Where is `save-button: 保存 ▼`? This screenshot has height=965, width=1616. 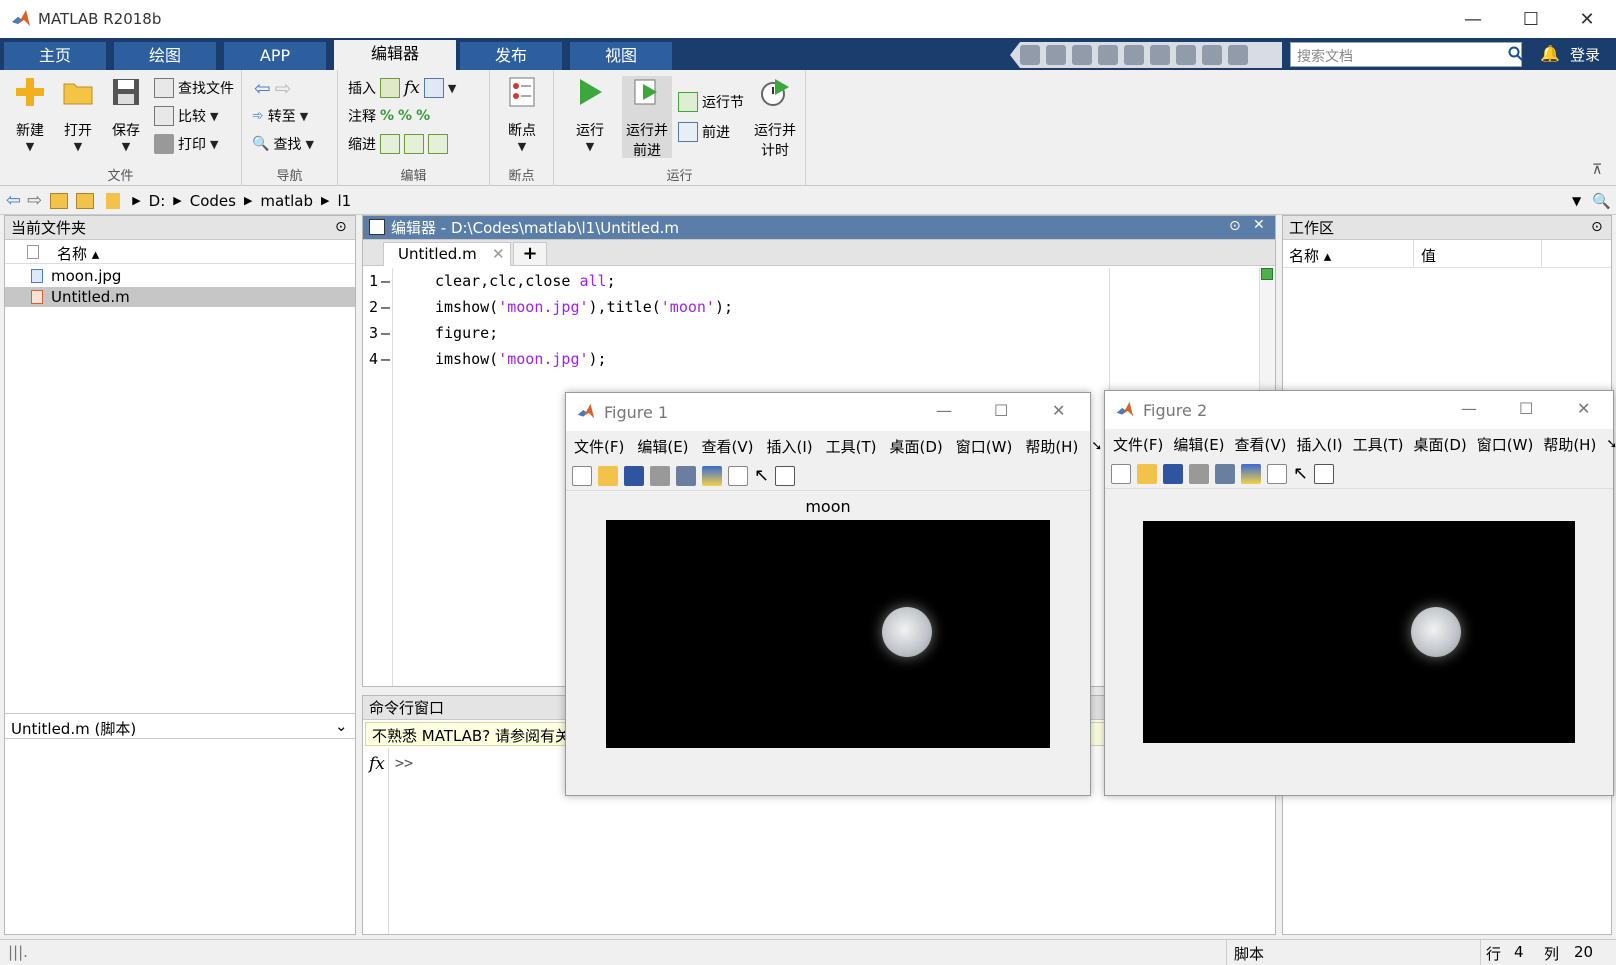
save-button: 保存 ▼ is located at coordinates (126, 114).